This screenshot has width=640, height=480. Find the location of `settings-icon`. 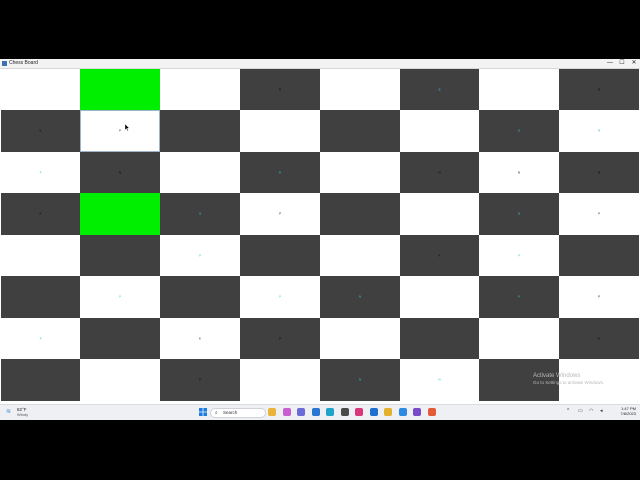

settings-icon is located at coordinates (344, 412).